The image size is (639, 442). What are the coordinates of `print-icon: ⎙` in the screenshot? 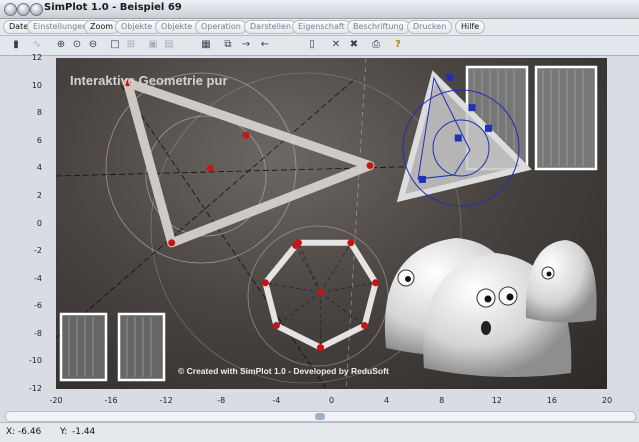 It's located at (376, 45).